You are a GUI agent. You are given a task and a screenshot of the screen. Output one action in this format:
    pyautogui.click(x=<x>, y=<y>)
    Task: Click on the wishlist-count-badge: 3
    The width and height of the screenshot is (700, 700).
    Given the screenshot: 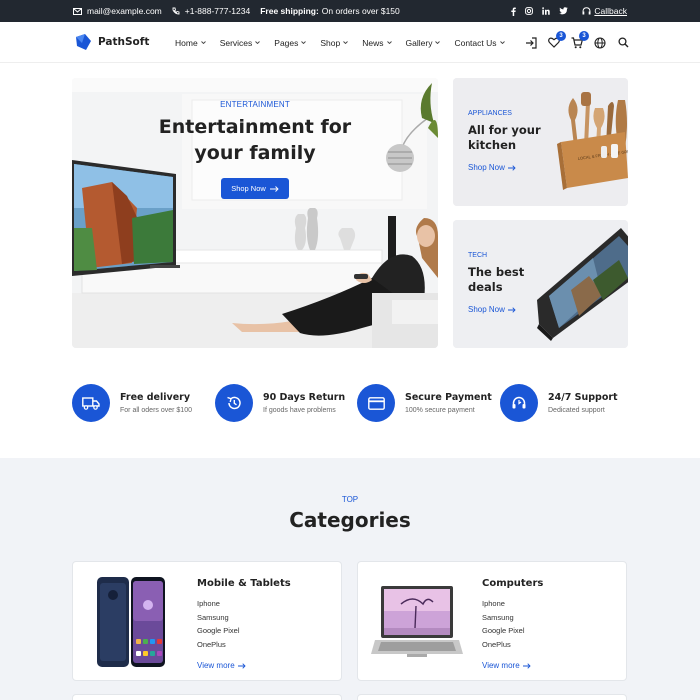 What is the action you would take?
    pyautogui.click(x=561, y=35)
    